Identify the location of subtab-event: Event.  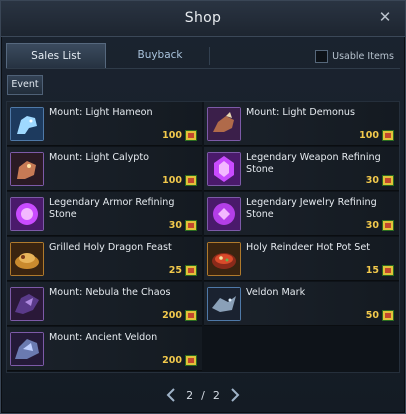
(25, 85).